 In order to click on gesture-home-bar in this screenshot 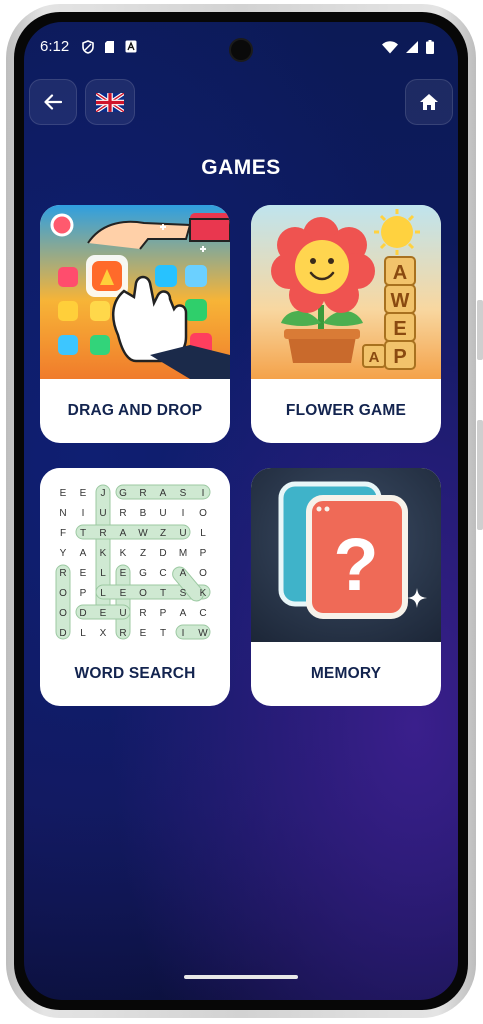, I will do `click(241, 977)`.